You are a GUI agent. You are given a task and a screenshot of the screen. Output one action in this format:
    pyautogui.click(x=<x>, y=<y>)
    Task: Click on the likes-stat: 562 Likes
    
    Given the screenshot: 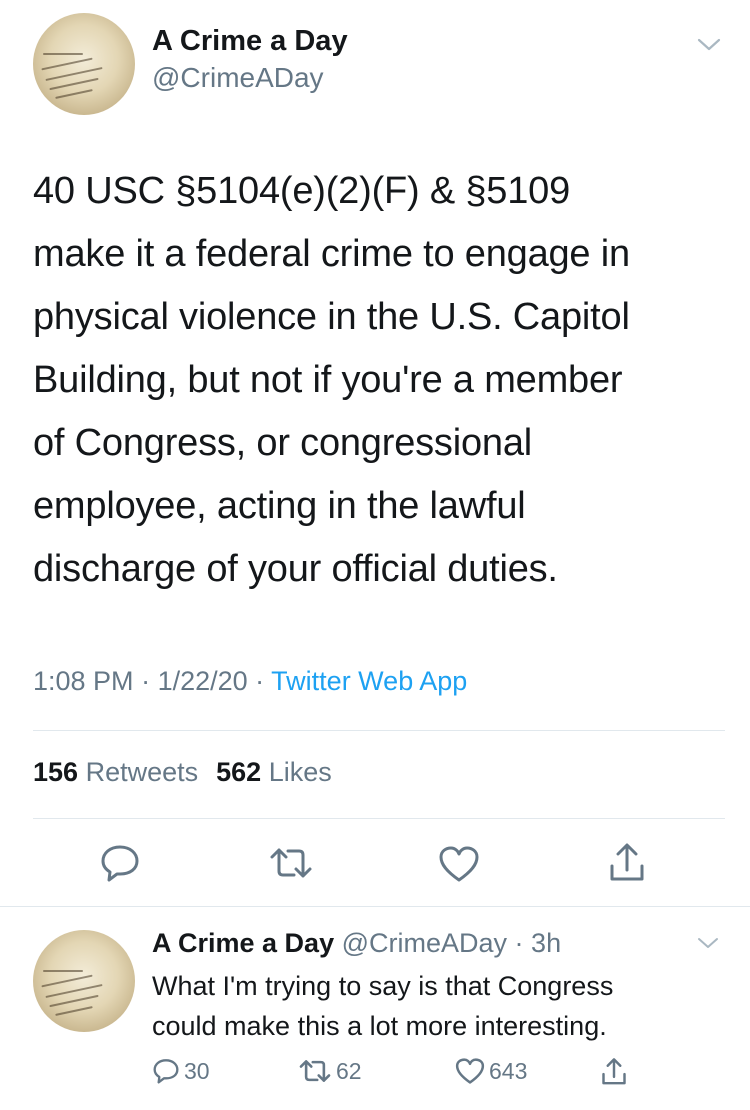 What is the action you would take?
    pyautogui.click(x=274, y=772)
    